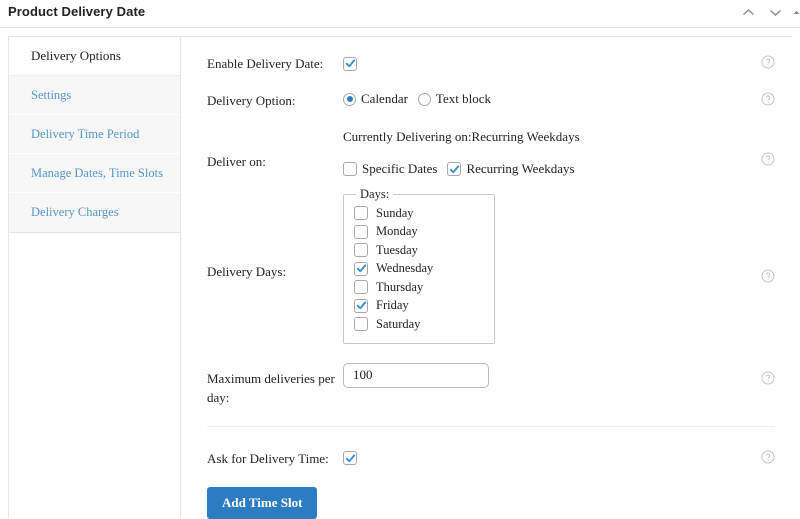  I want to click on delivery-option-label: Delivery Option:, so click(251, 100).